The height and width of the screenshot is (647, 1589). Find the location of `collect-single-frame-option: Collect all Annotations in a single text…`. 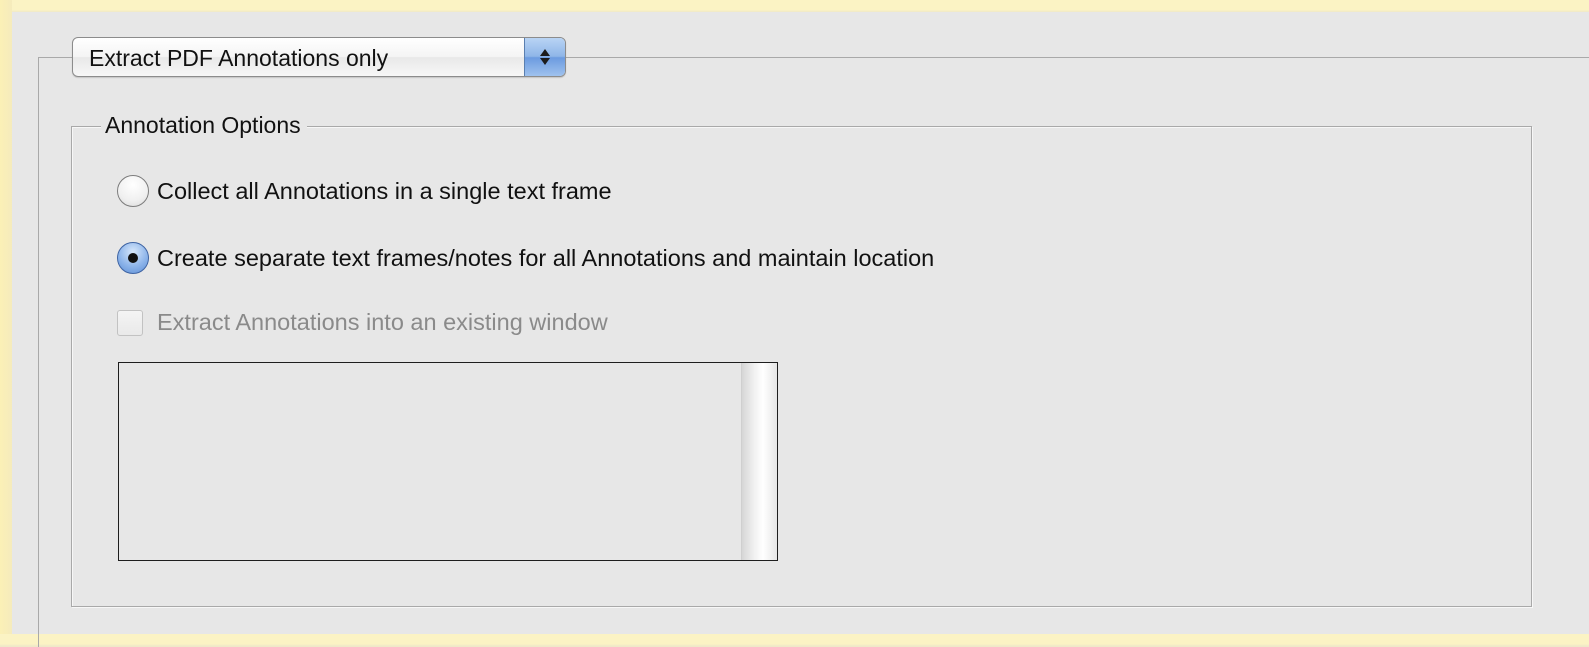

collect-single-frame-option: Collect all Annotations in a single text… is located at coordinates (364, 191).